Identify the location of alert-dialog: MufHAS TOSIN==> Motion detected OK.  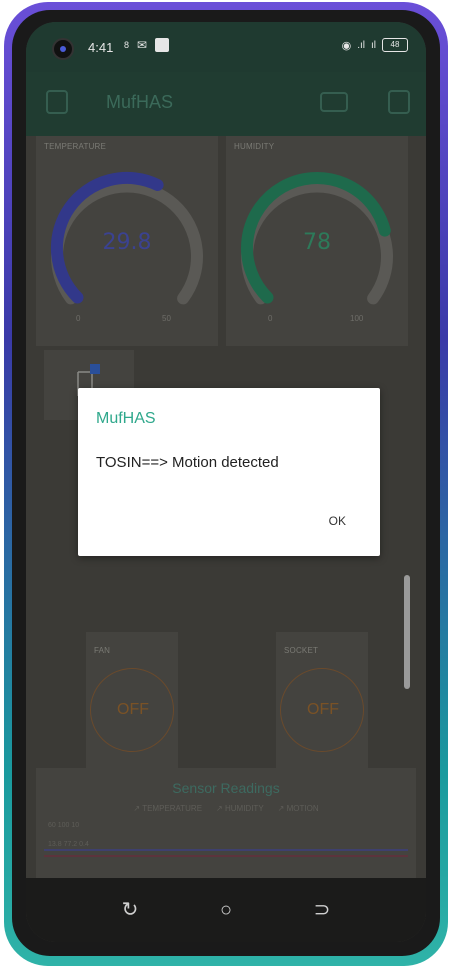
(229, 472).